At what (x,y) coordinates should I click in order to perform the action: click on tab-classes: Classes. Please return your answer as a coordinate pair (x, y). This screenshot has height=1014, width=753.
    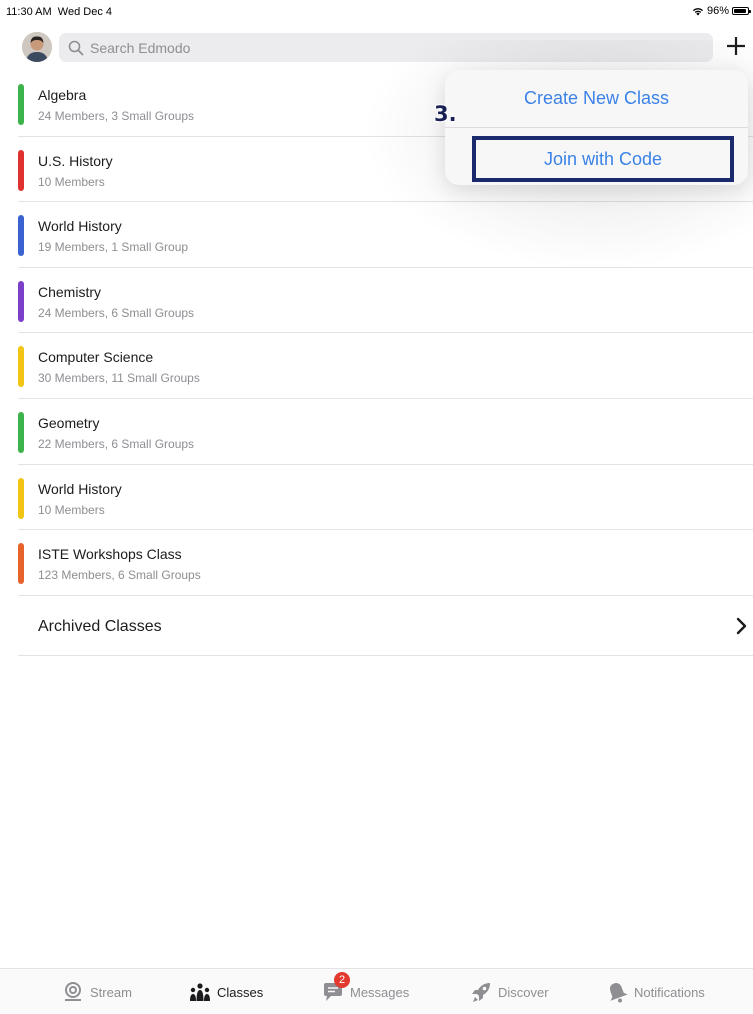
    Looking at the image, I should click on (226, 992).